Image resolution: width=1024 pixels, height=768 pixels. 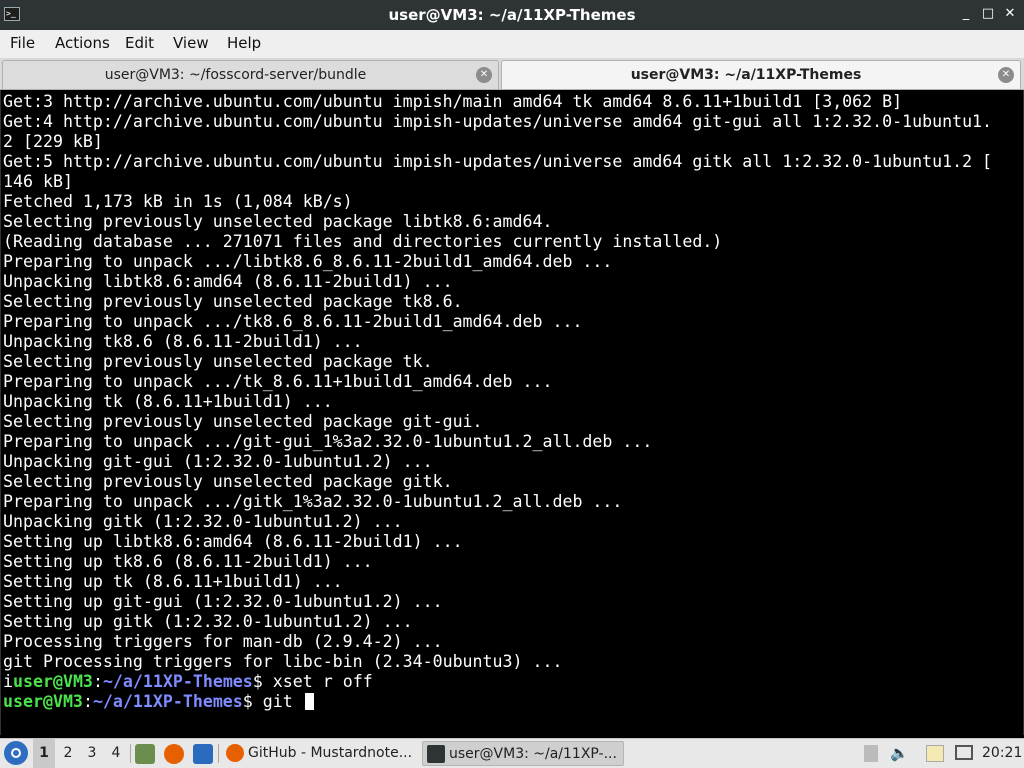 What do you see at coordinates (988, 14) in the screenshot?
I see `maximize-button: □` at bounding box center [988, 14].